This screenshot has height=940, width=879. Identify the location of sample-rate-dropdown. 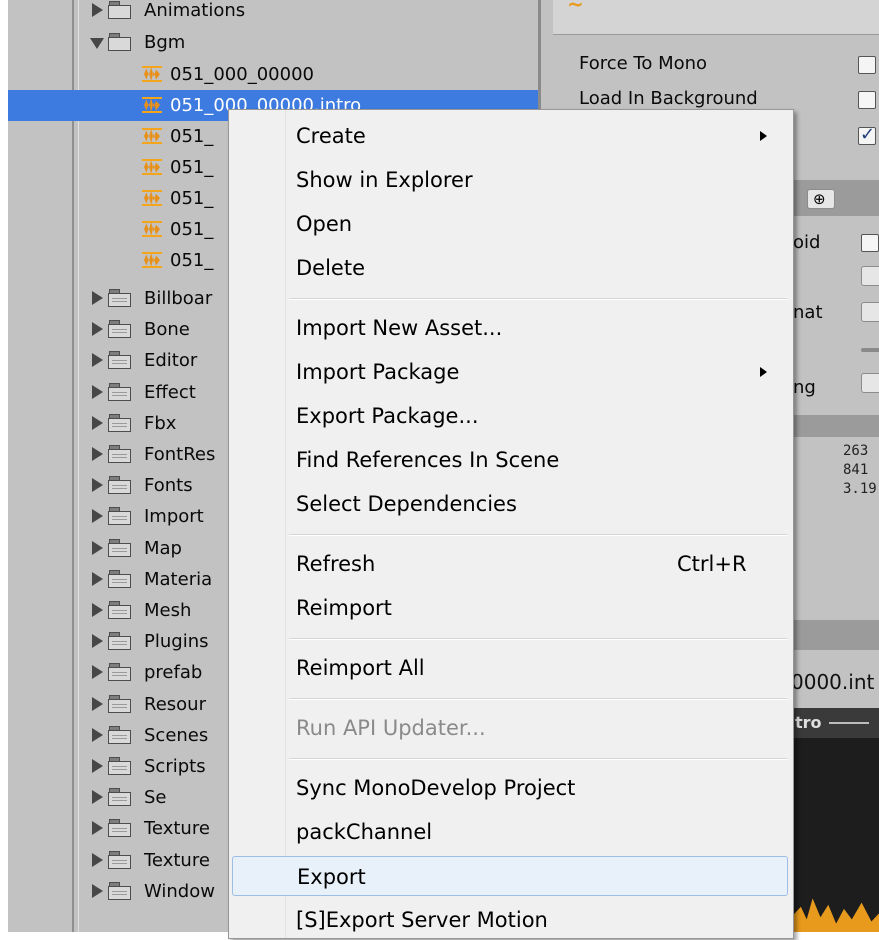
(870, 383).